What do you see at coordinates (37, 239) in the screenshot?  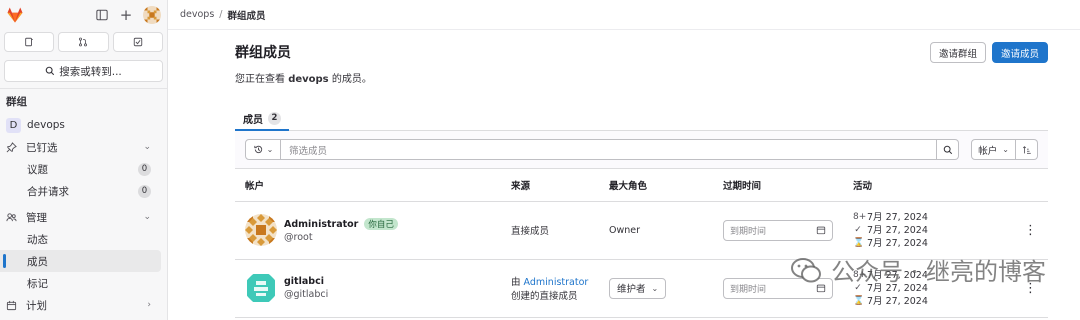 I see `sidebar-item-label: 动态` at bounding box center [37, 239].